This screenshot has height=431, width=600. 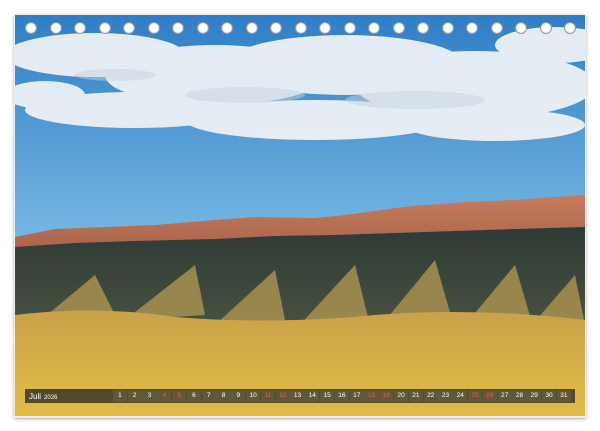 What do you see at coordinates (445, 396) in the screenshot?
I see `day-cell: 23` at bounding box center [445, 396].